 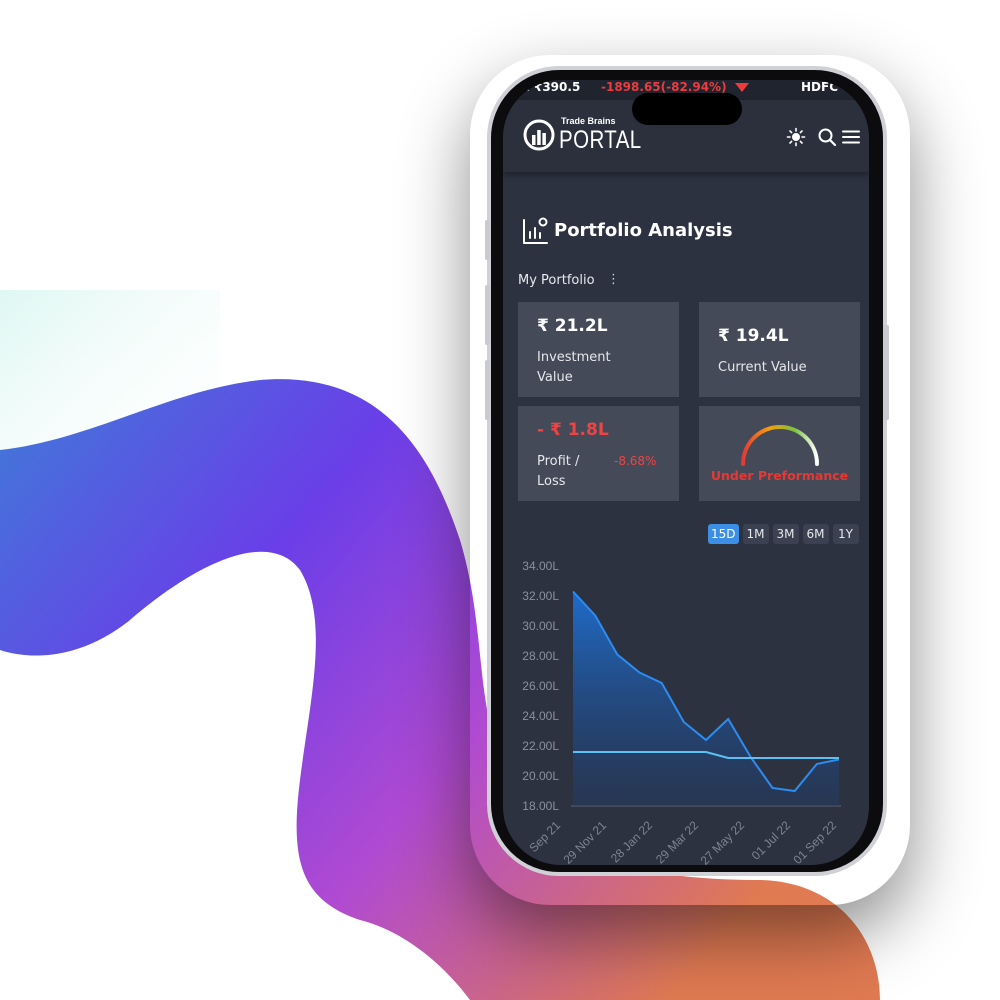 What do you see at coordinates (706, 698) in the screenshot?
I see `series-area-fill` at bounding box center [706, 698].